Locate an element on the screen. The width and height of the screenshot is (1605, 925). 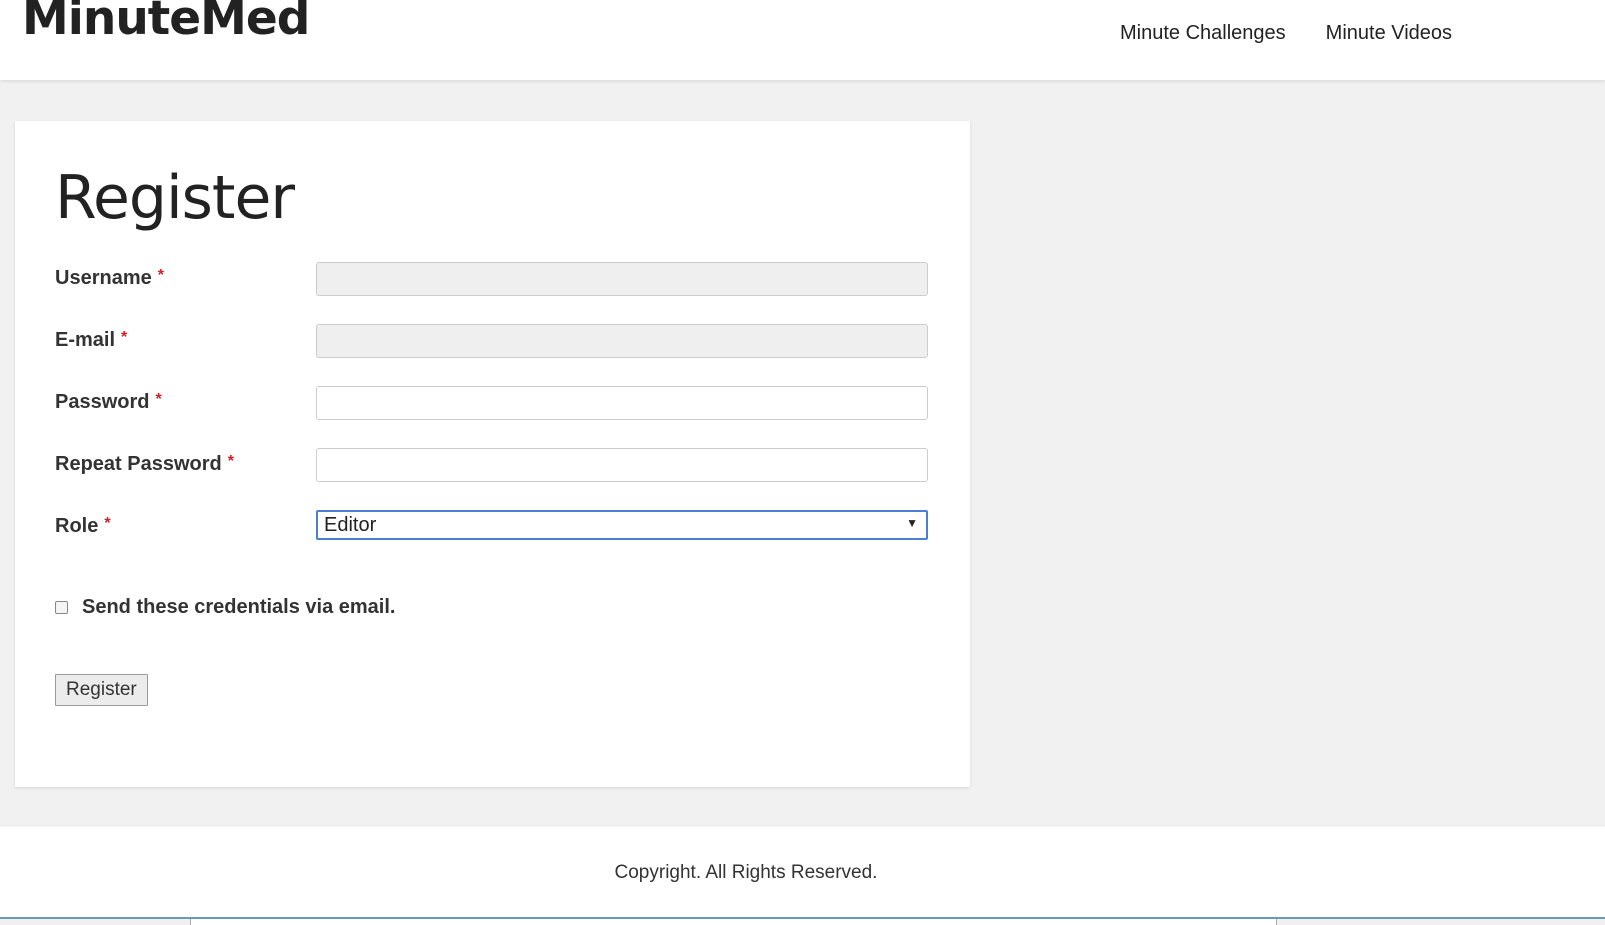
main-nav: Minute Challenges Minute Videos is located at coordinates (1286, 33).